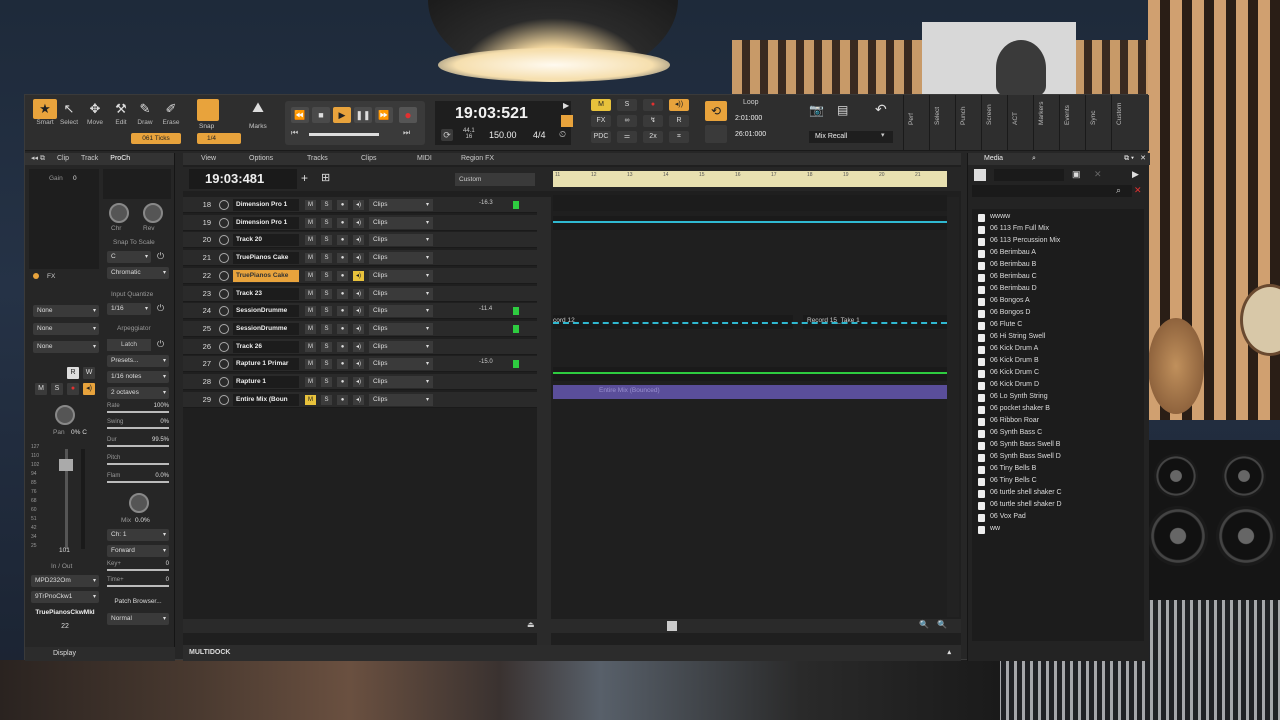  What do you see at coordinates (750, 374) in the screenshot?
I see `clip-rapture` at bounding box center [750, 374].